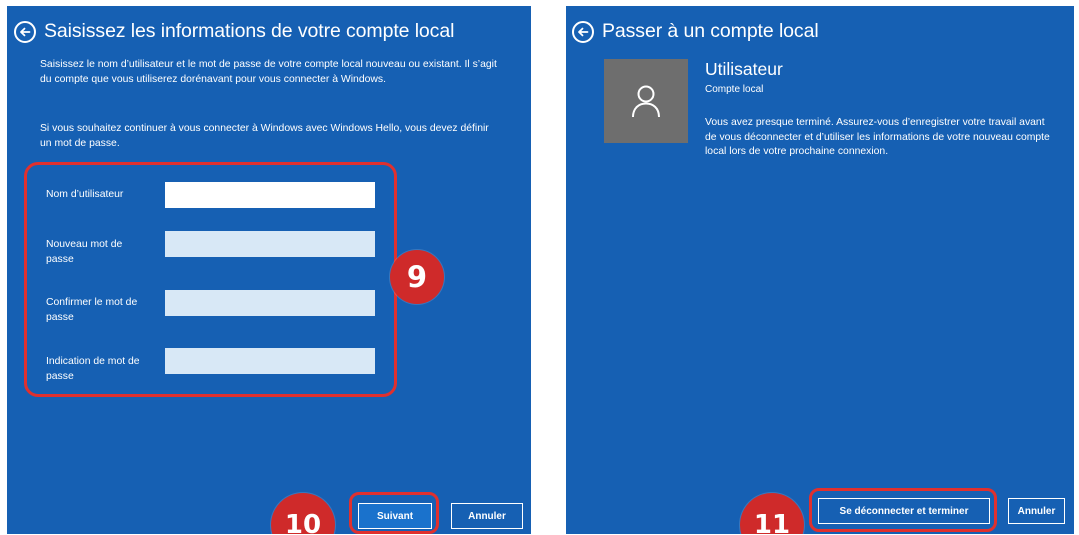 The width and height of the screenshot is (1079, 535). What do you see at coordinates (772, 513) in the screenshot?
I see `step-badge-11: 11` at bounding box center [772, 513].